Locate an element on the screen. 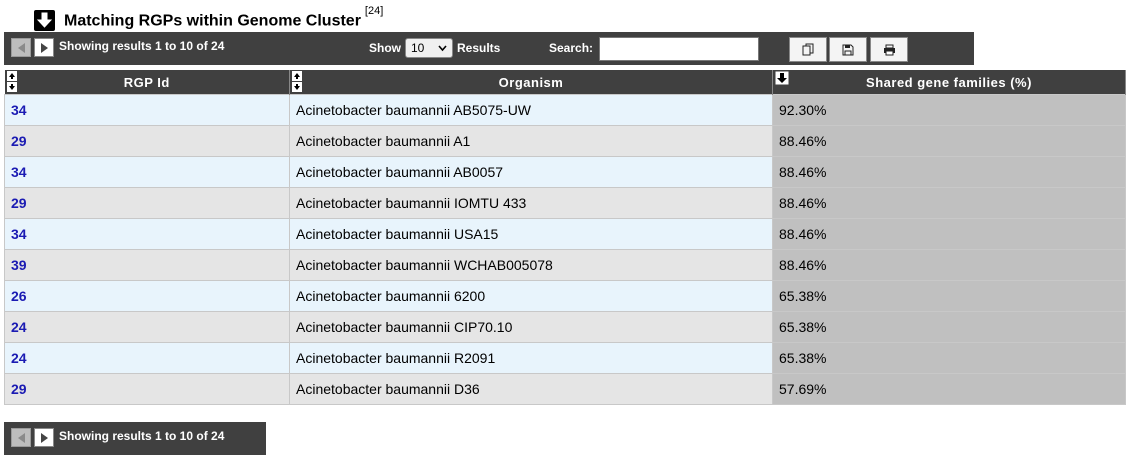 The width and height of the screenshot is (1135, 461). copy-button is located at coordinates (808, 49).